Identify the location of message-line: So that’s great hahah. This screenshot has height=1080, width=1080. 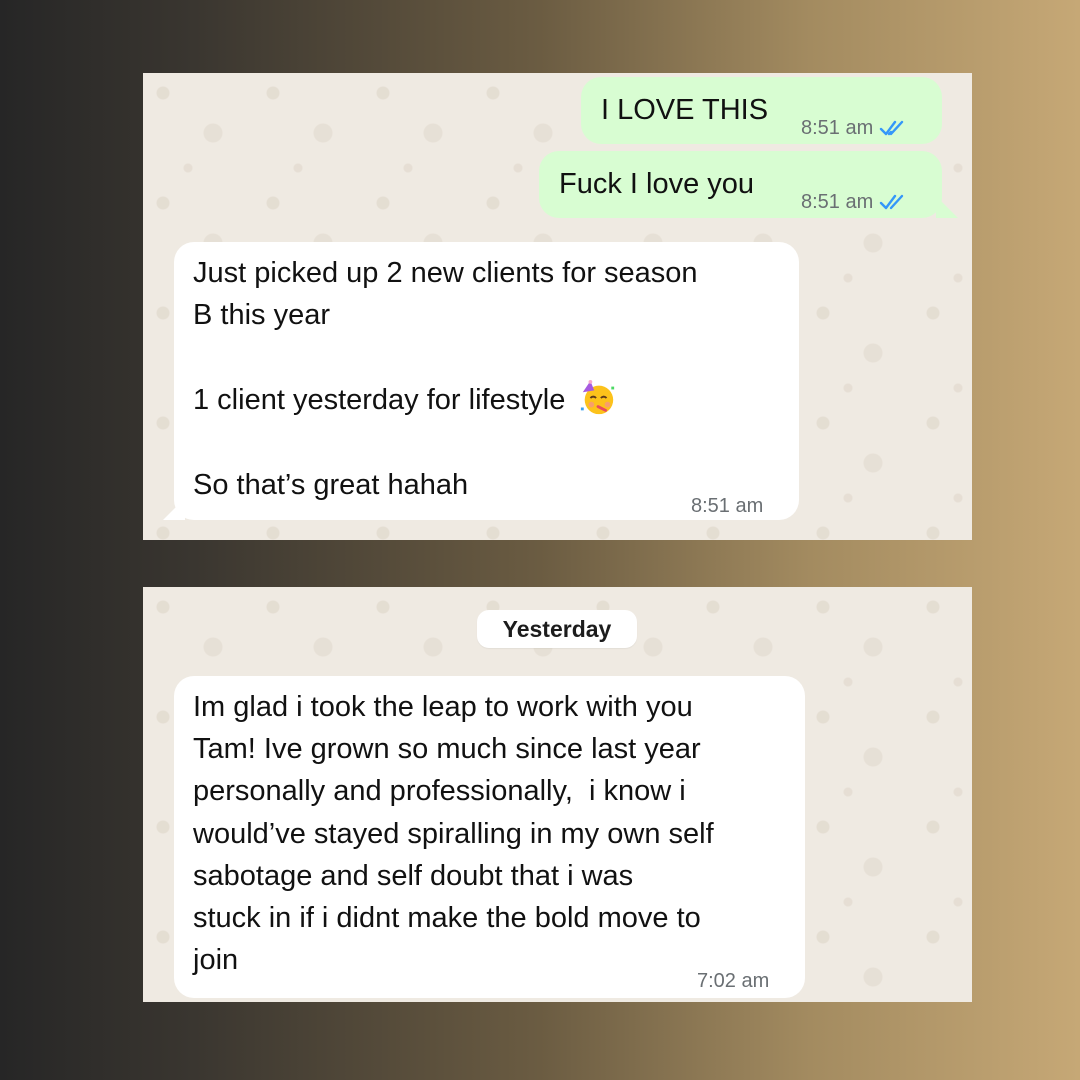
(331, 485).